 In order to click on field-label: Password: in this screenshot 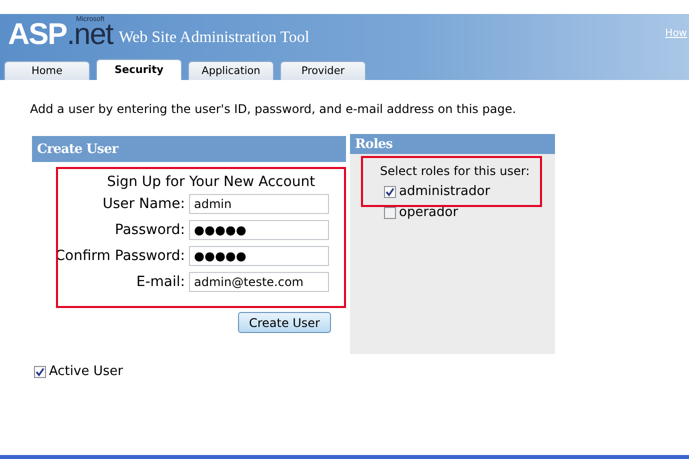, I will do `click(149, 230)`.